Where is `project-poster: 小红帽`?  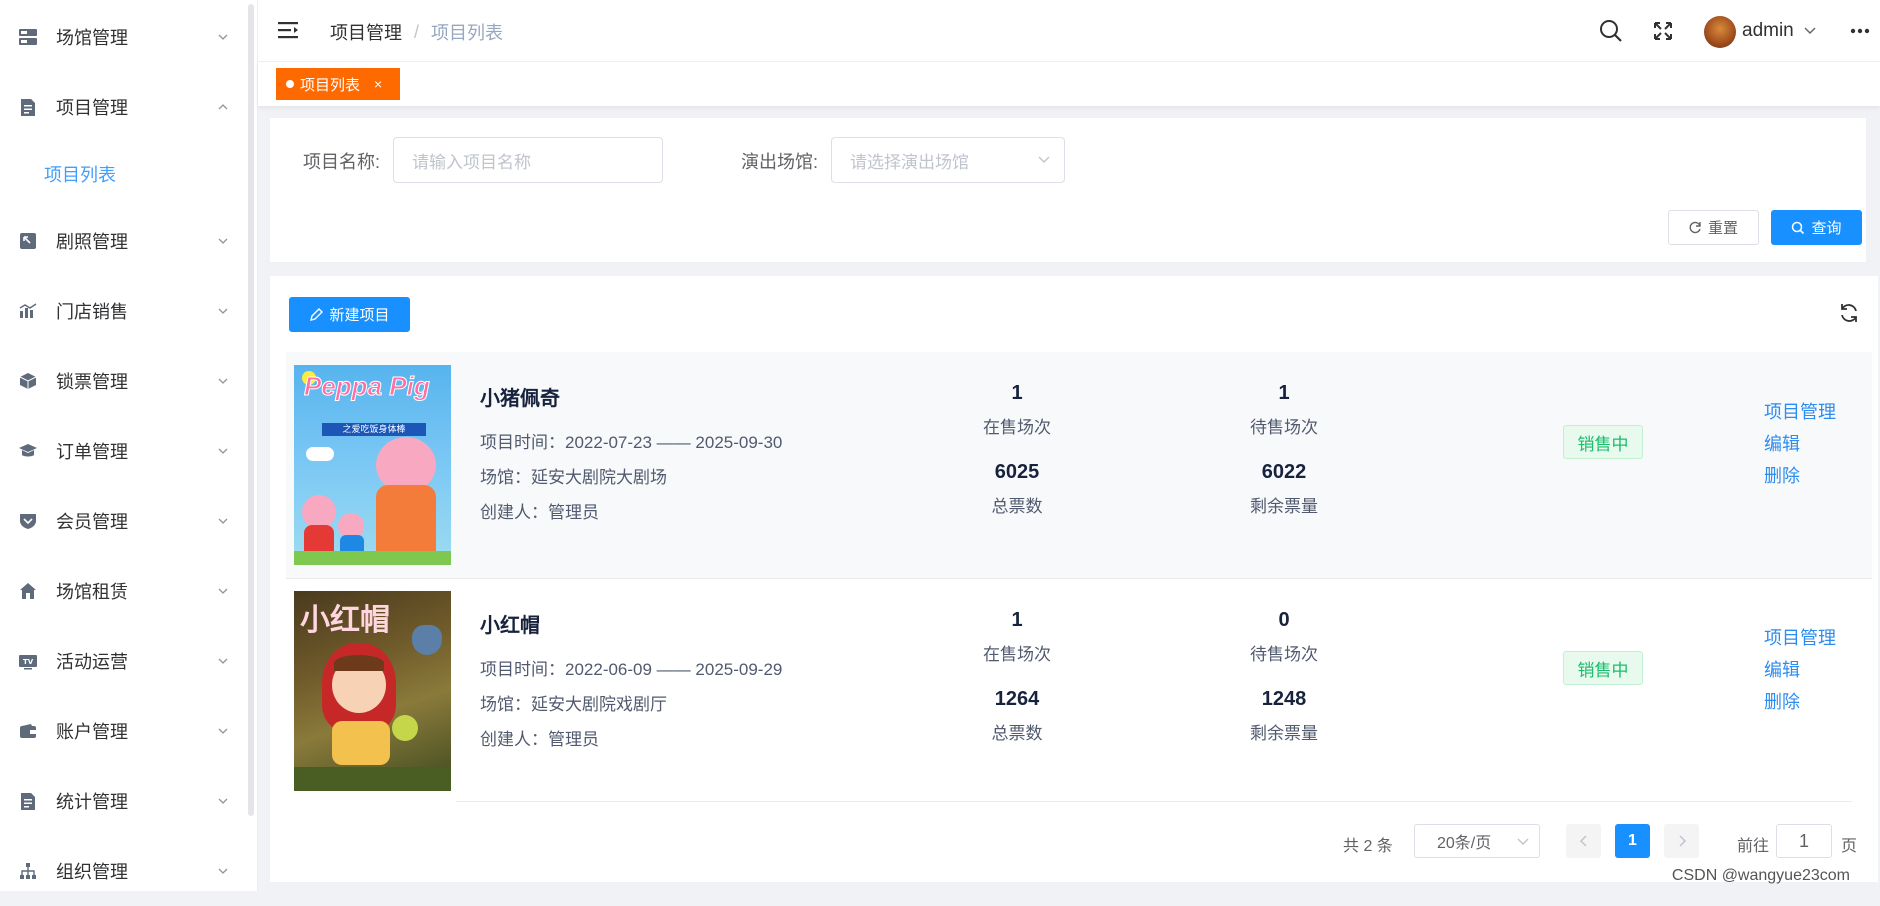 project-poster: 小红帽 is located at coordinates (372, 691).